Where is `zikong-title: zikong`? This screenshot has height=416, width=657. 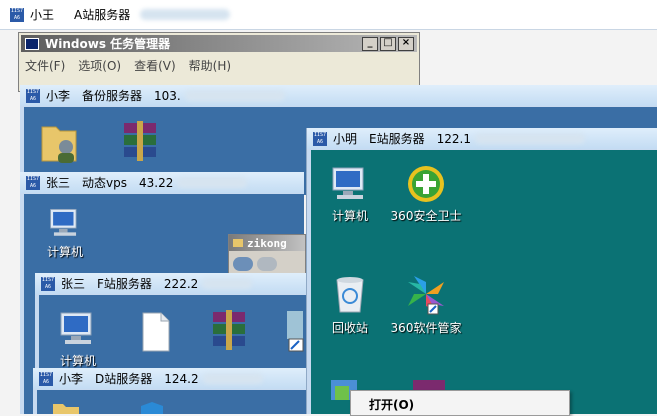
zikong-title: zikong is located at coordinates (267, 243).